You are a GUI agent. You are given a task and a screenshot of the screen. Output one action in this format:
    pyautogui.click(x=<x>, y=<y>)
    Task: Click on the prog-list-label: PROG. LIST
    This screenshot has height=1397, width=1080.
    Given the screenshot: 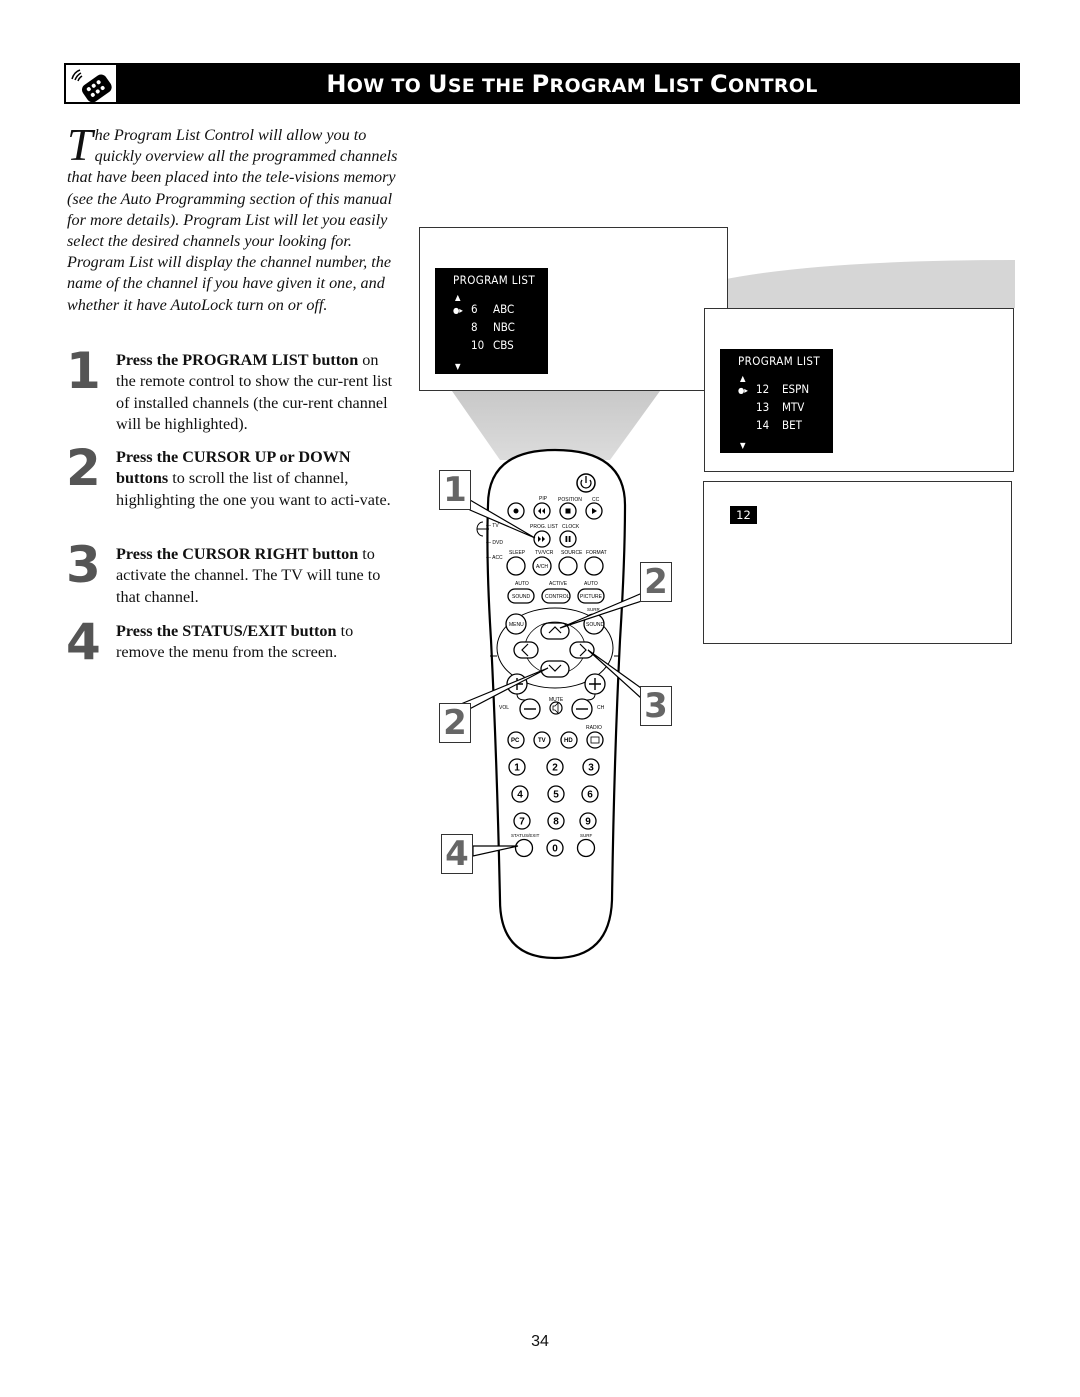 What is the action you would take?
    pyautogui.click(x=544, y=527)
    